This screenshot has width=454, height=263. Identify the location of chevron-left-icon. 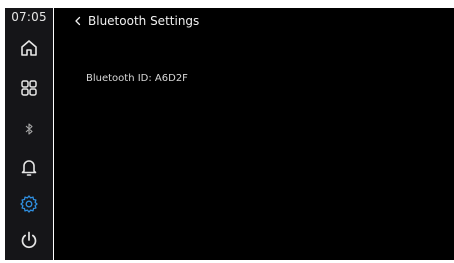
(78, 21).